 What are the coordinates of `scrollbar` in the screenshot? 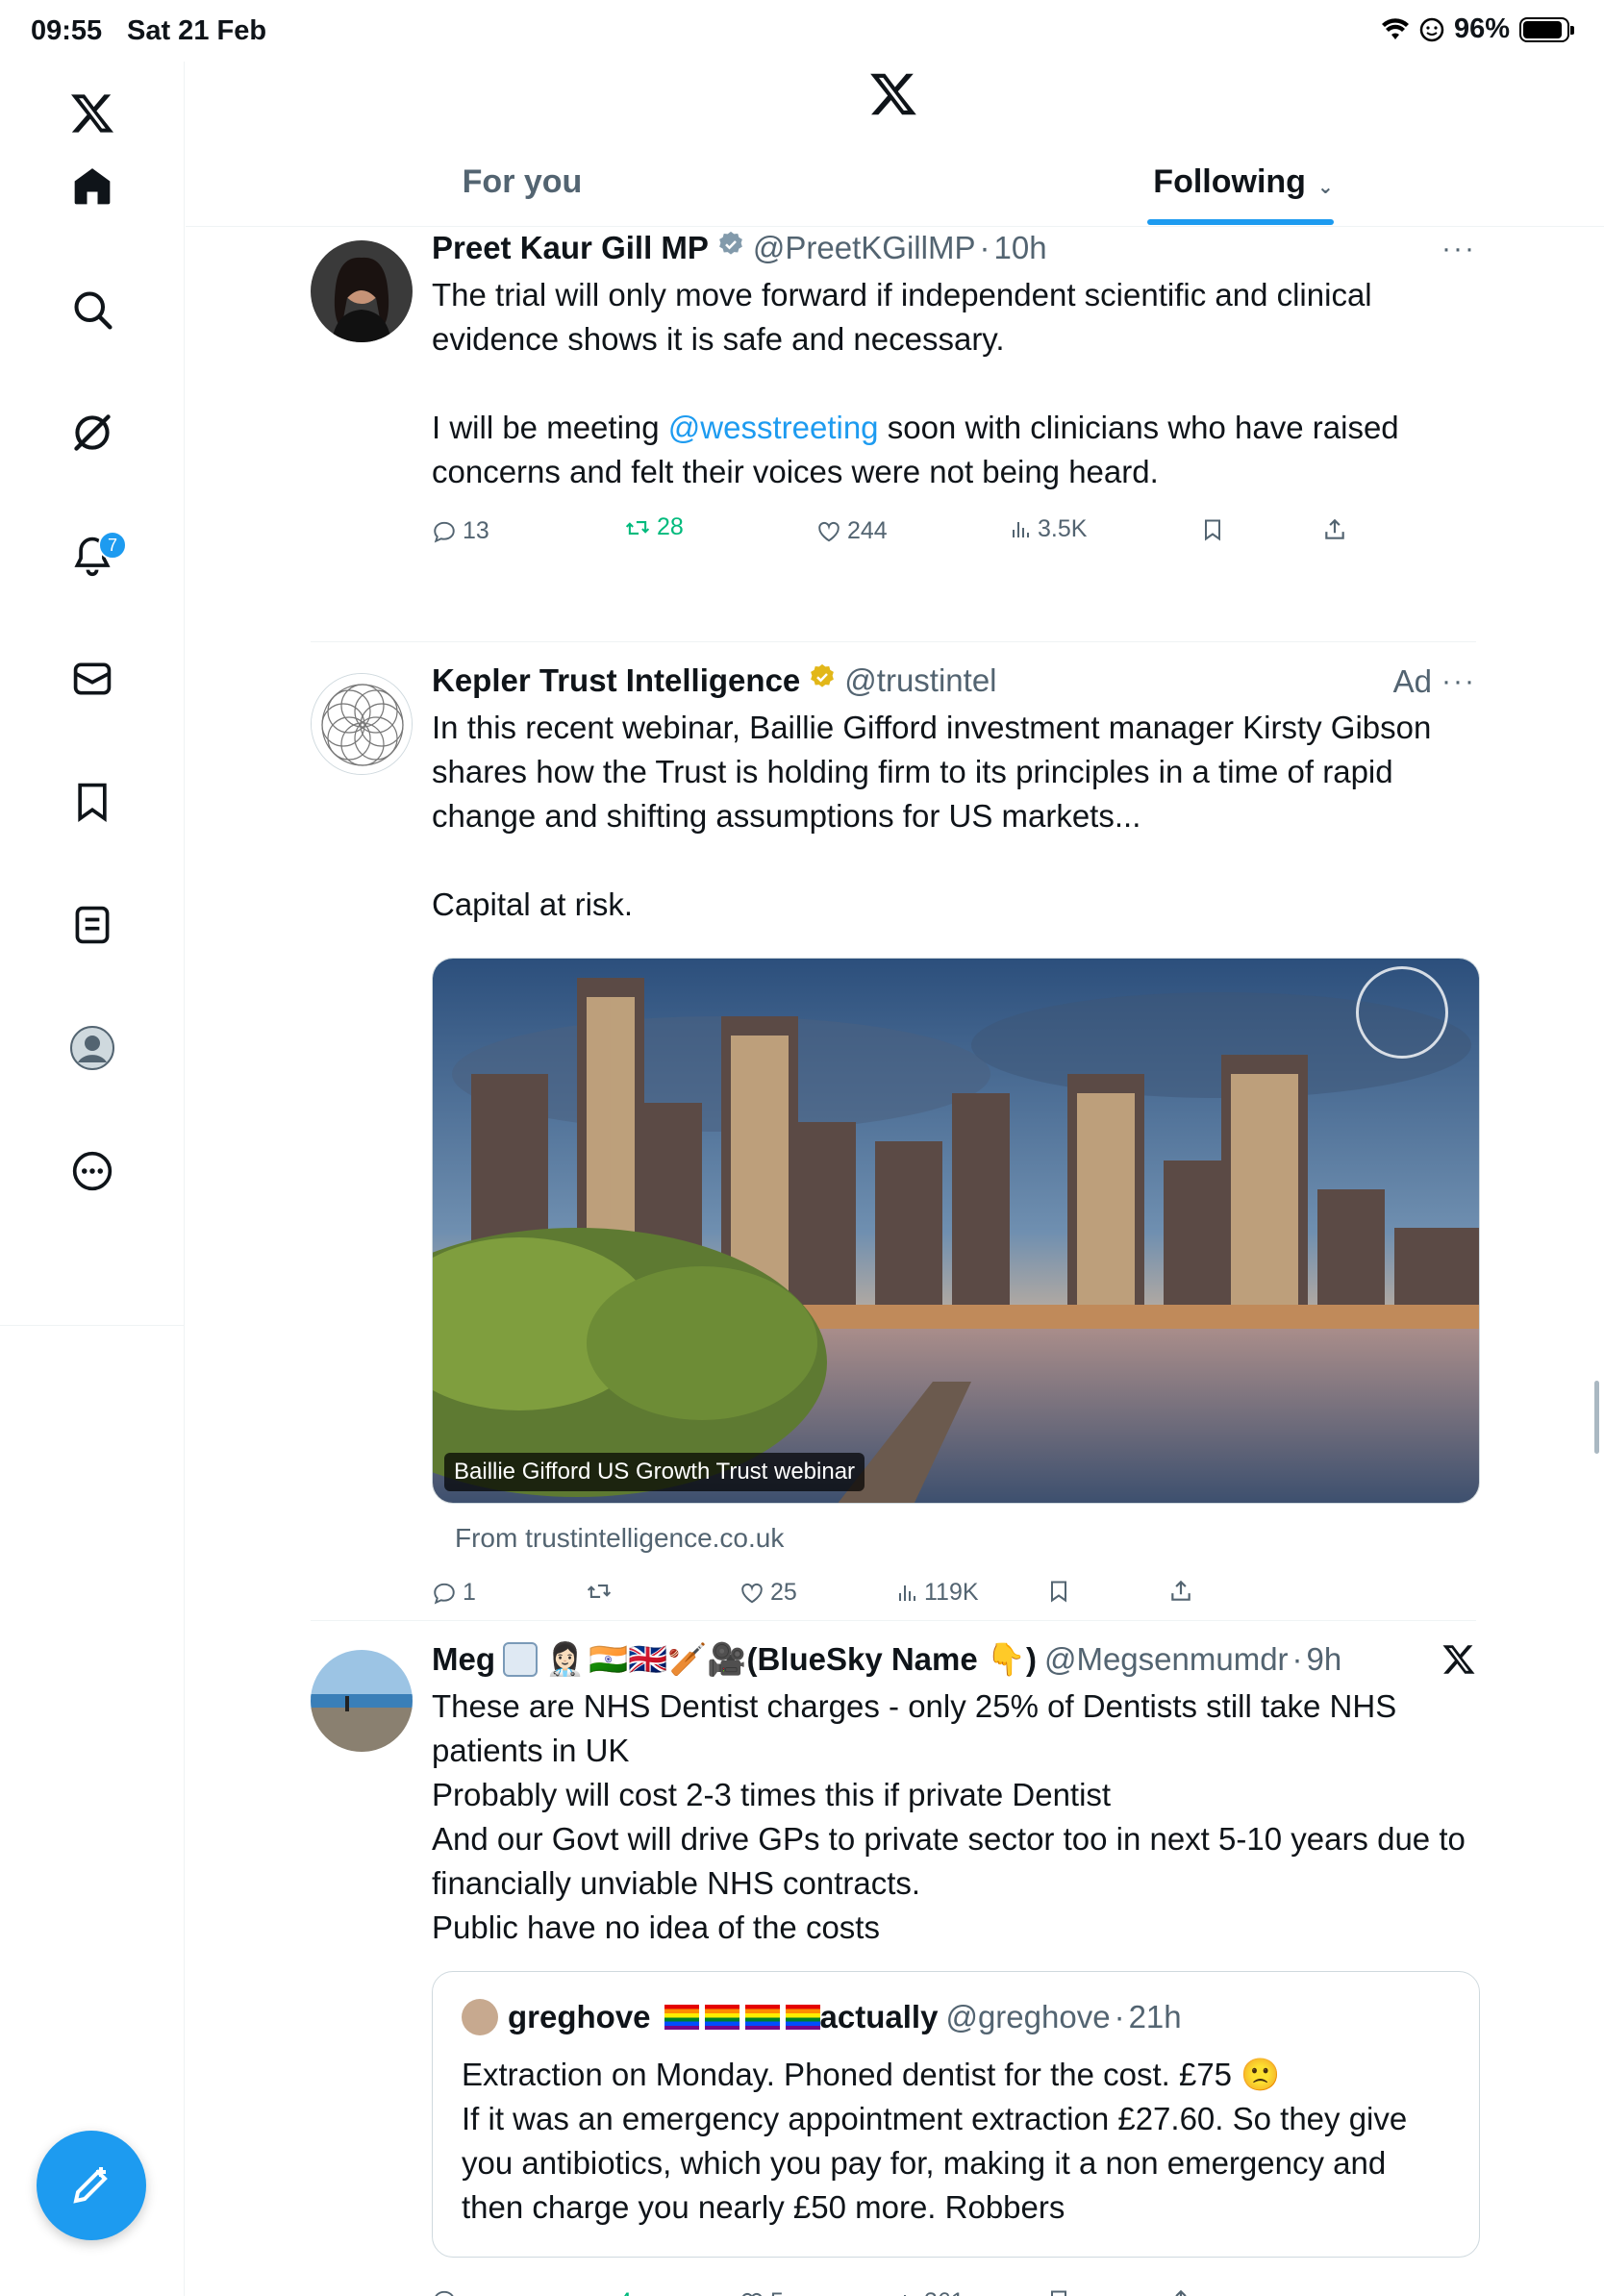 It's located at (1596, 1417).